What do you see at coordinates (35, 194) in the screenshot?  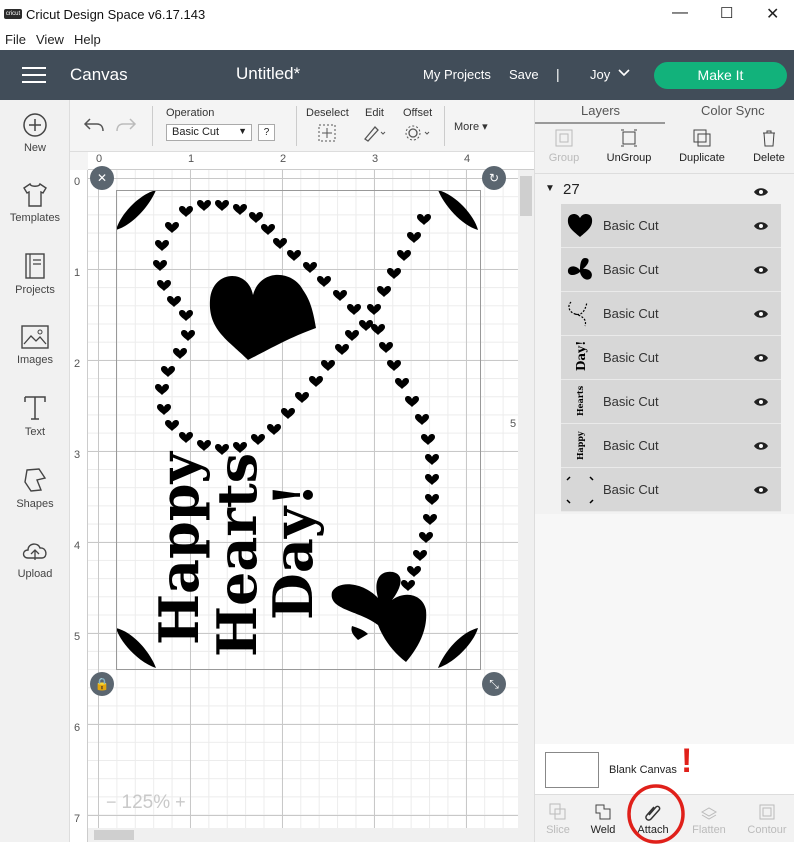 I see `tshirt-icon` at bounding box center [35, 194].